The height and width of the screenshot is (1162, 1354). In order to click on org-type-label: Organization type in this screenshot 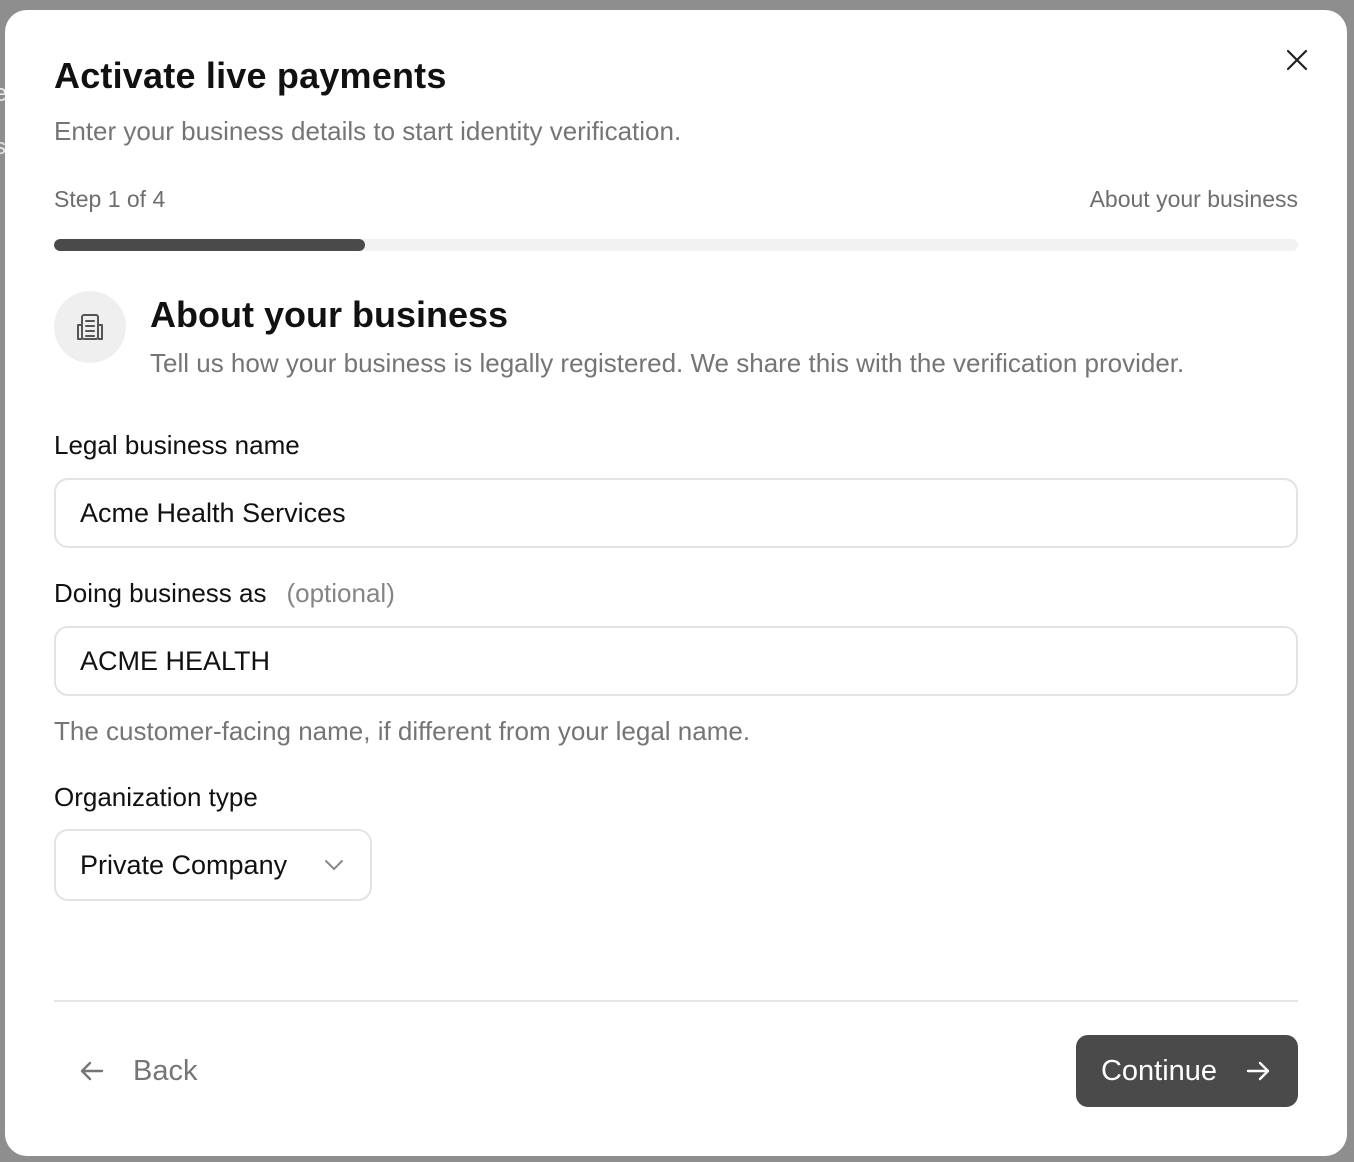, I will do `click(156, 797)`.